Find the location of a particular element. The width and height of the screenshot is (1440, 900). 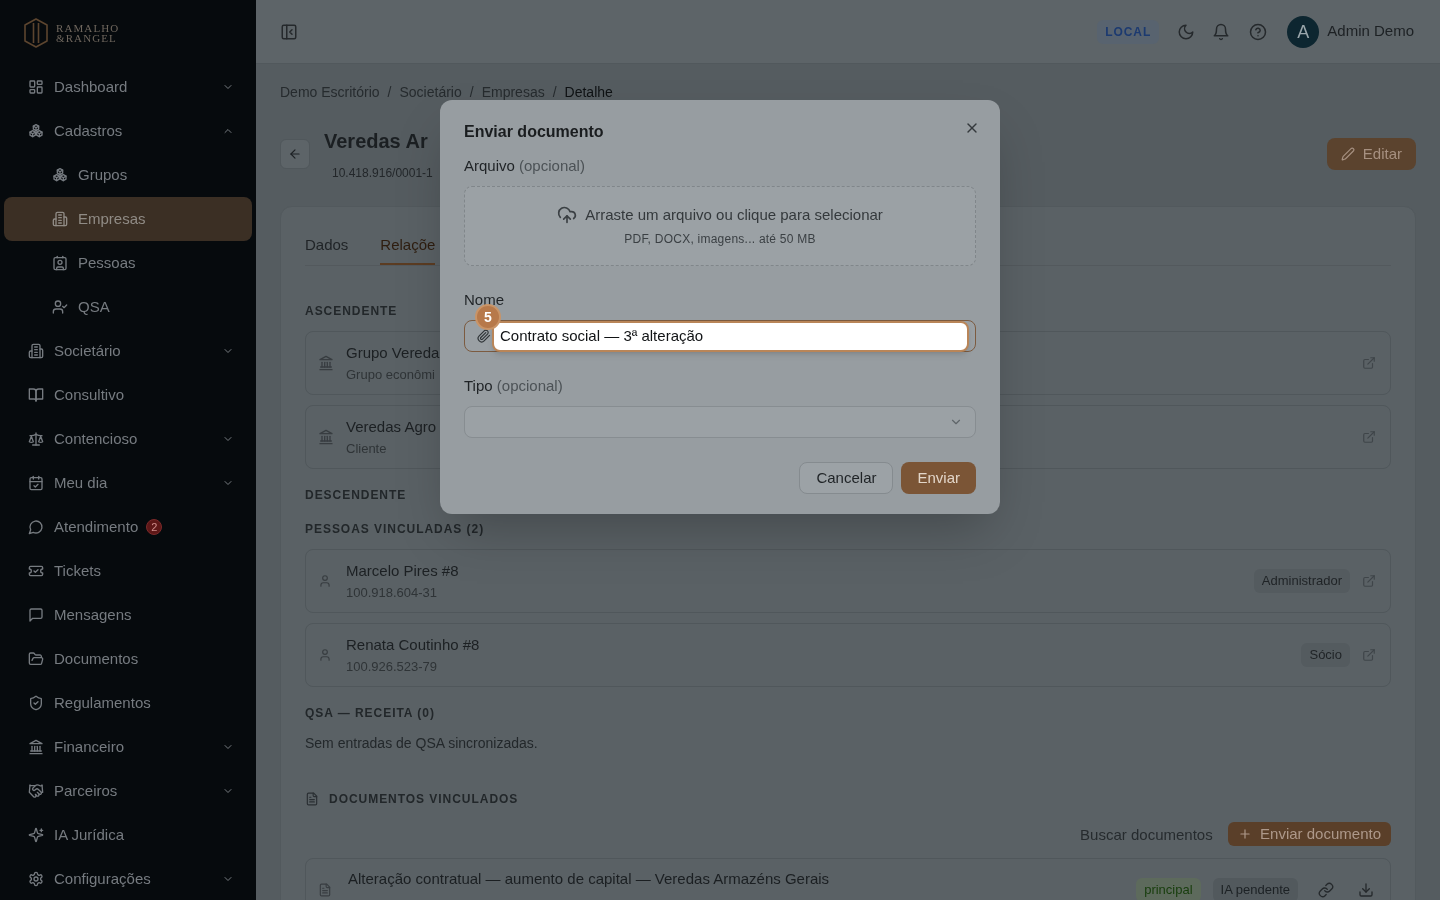

page-title: Veredas Ar is located at coordinates (376, 141).